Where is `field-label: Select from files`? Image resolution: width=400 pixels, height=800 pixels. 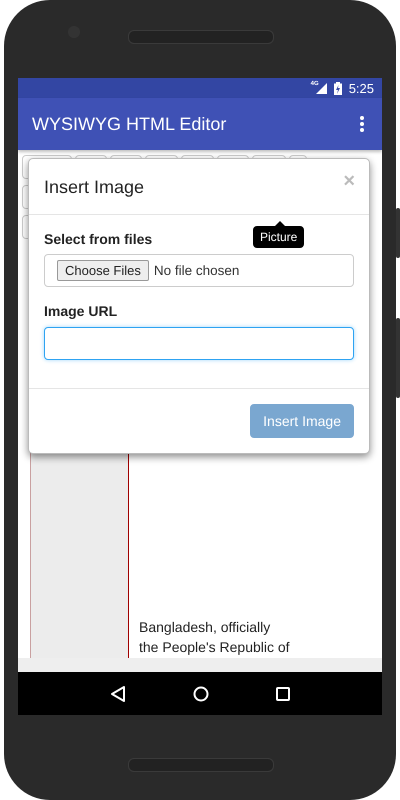
field-label: Select from files is located at coordinates (98, 239).